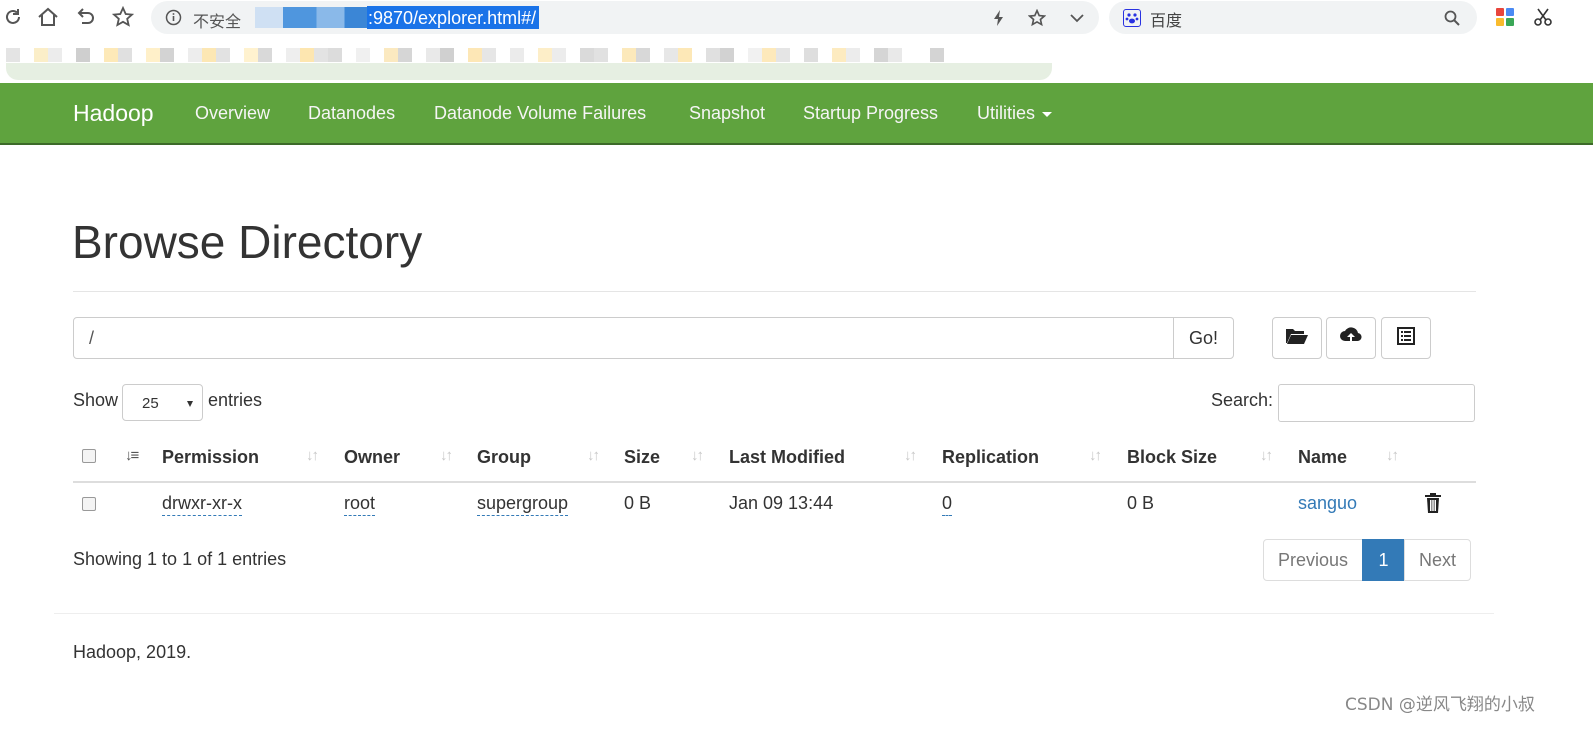 The height and width of the screenshot is (731, 1593). Describe the element at coordinates (642, 457) in the screenshot. I see `column-header-size: Size` at that location.